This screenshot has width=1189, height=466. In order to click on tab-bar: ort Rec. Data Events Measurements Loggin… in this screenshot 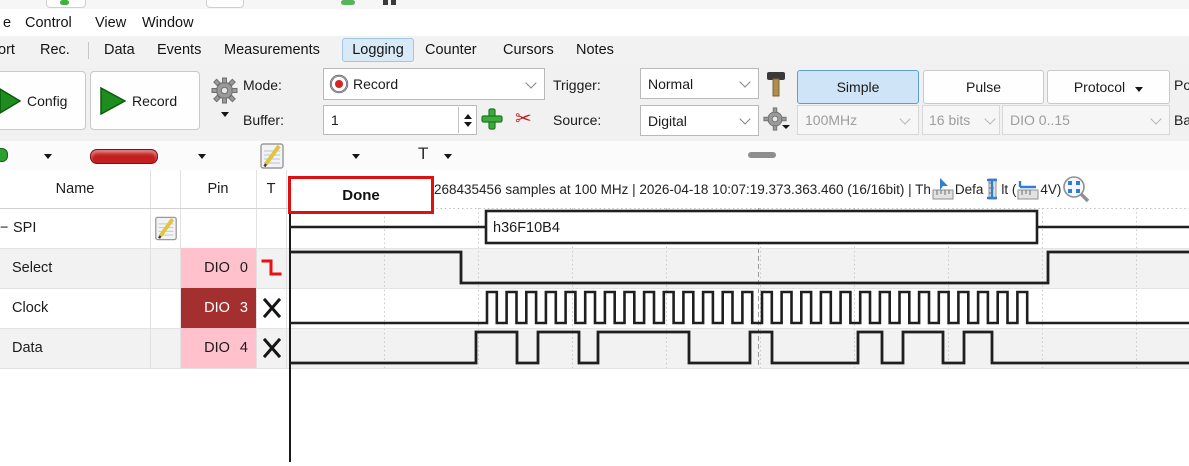, I will do `click(594, 50)`.